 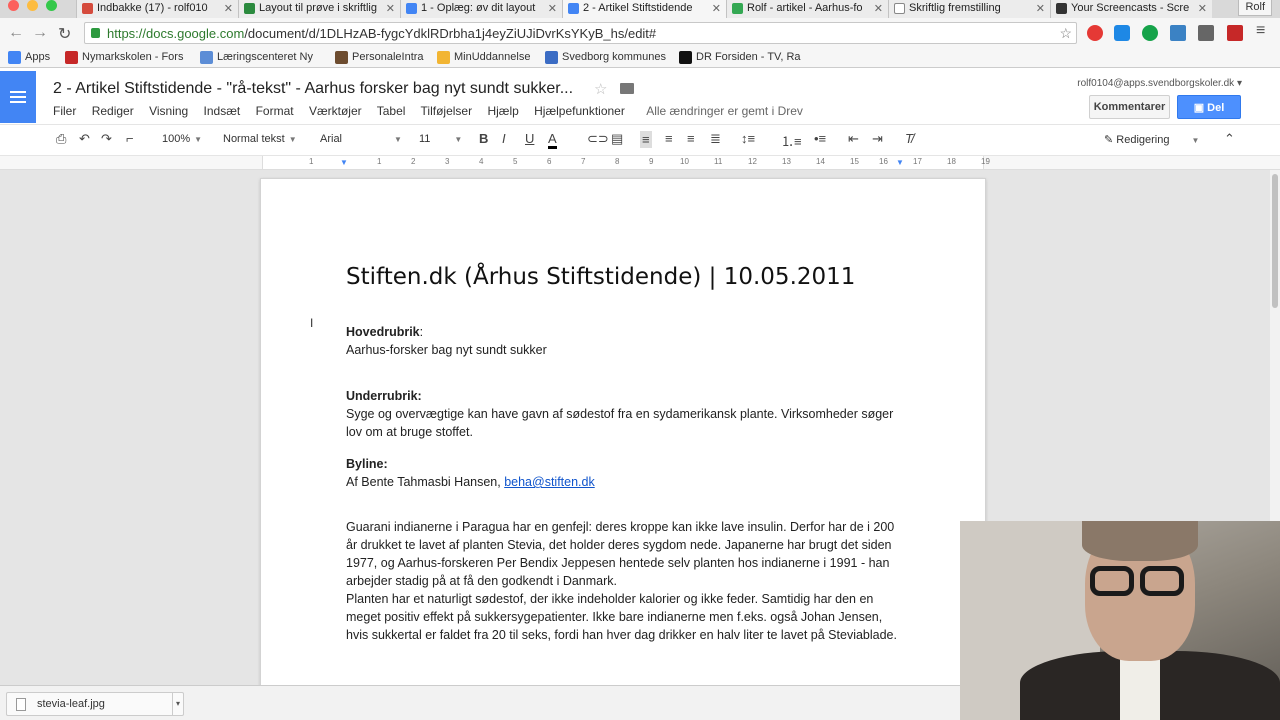 What do you see at coordinates (883, 161) in the screenshot?
I see `ruler-tick: 16` at bounding box center [883, 161].